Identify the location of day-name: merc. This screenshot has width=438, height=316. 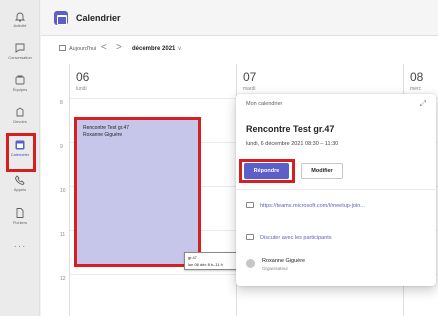
(416, 89).